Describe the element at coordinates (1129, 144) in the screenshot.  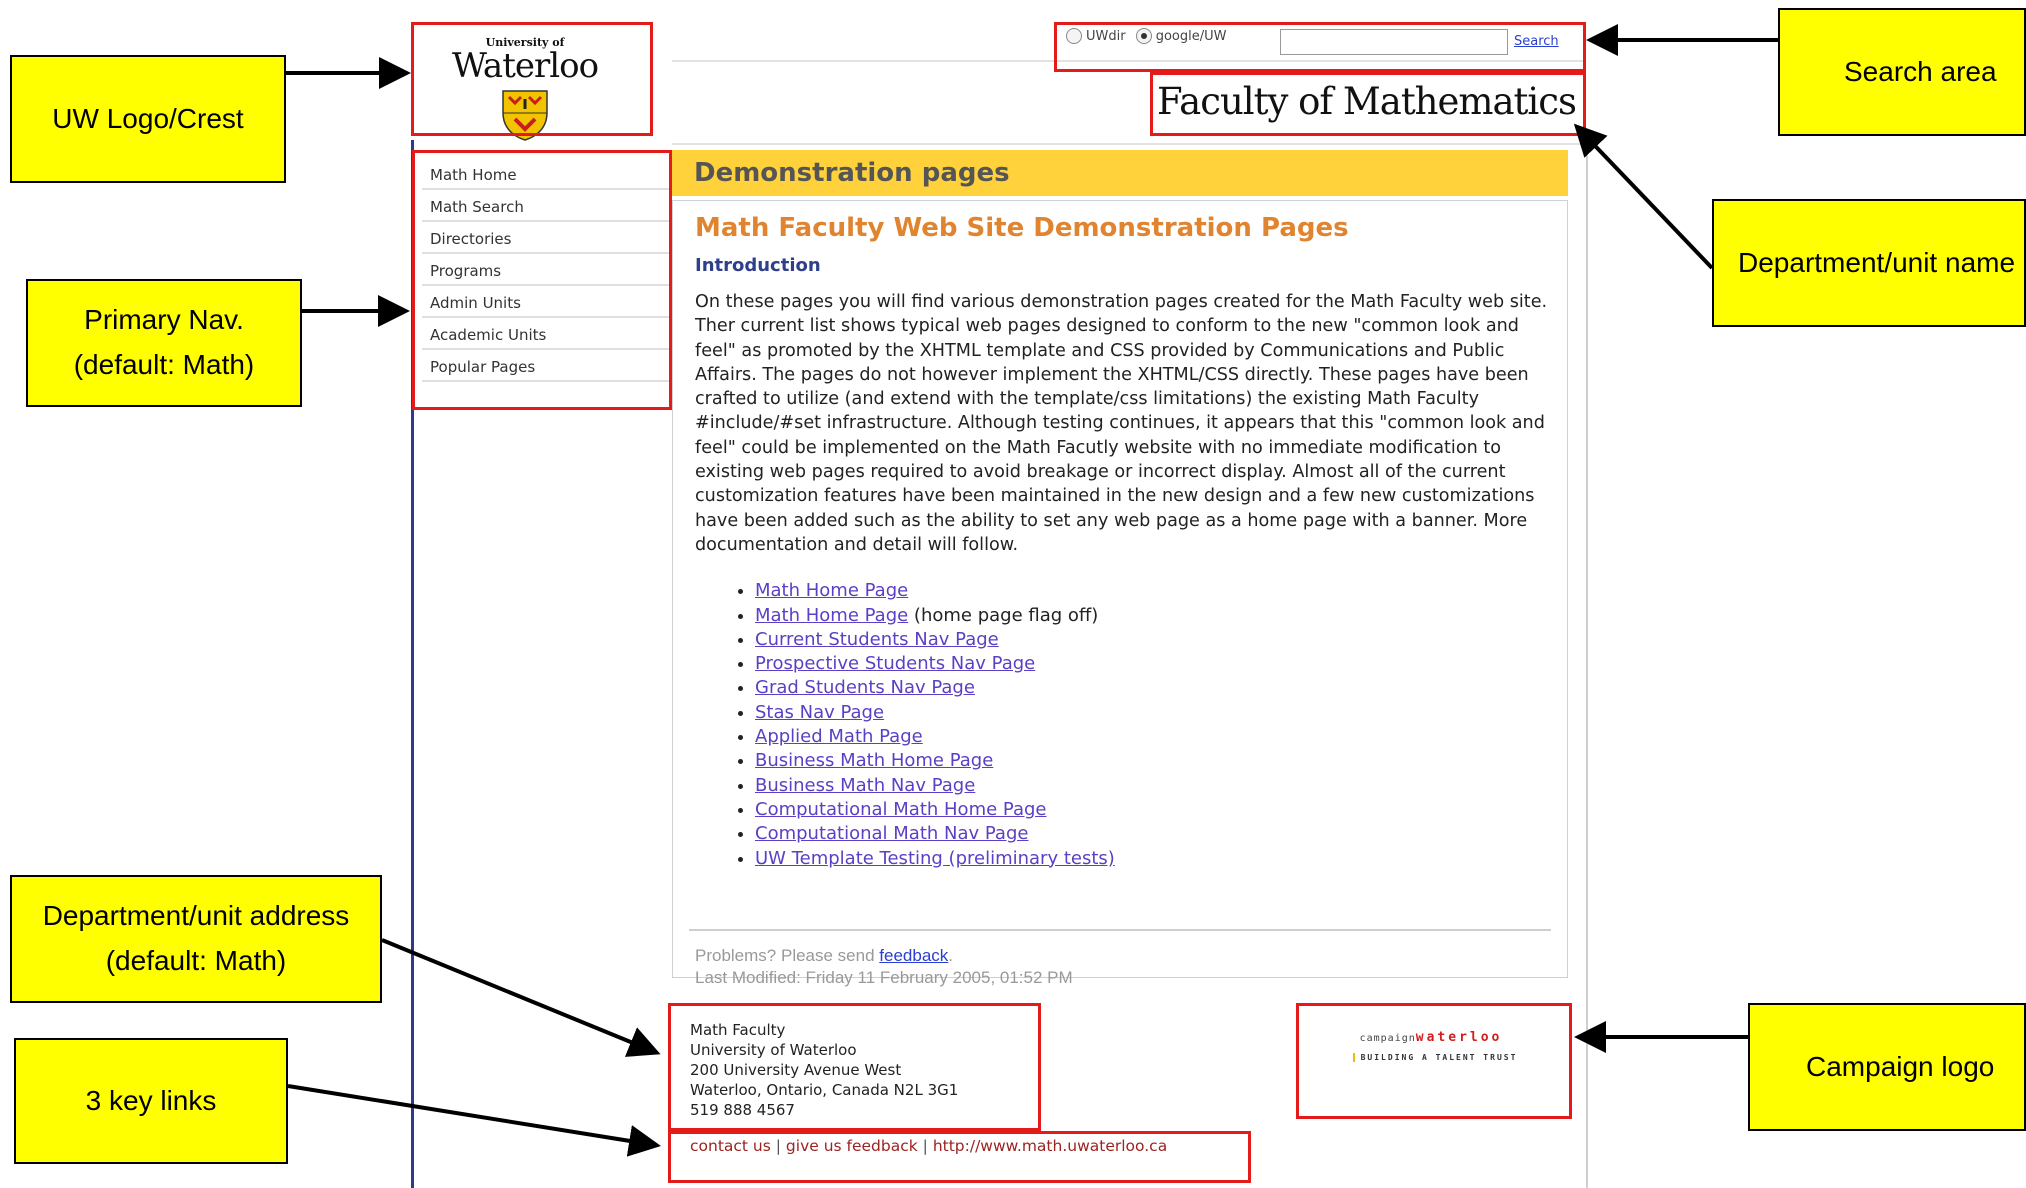
I see `header-divider-bottom` at that location.